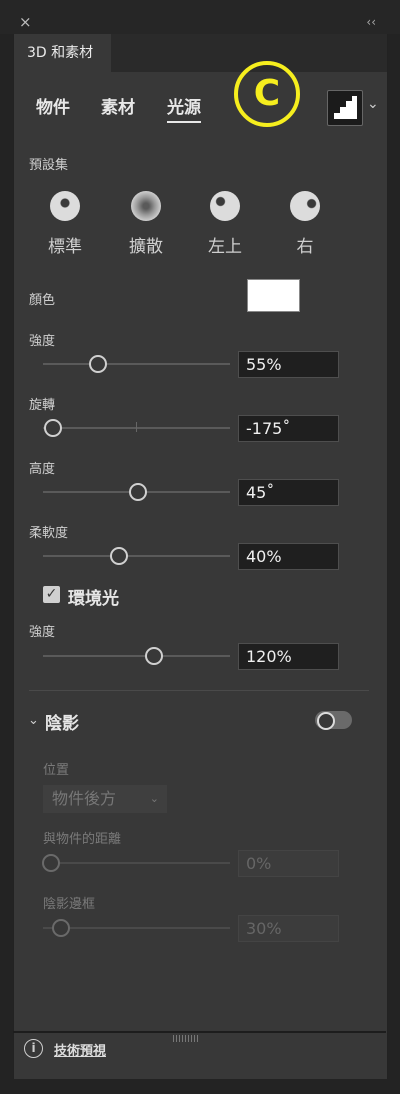 This screenshot has width=400, height=1094. What do you see at coordinates (225, 224) in the screenshot?
I see `preset-top-left: 左上` at bounding box center [225, 224].